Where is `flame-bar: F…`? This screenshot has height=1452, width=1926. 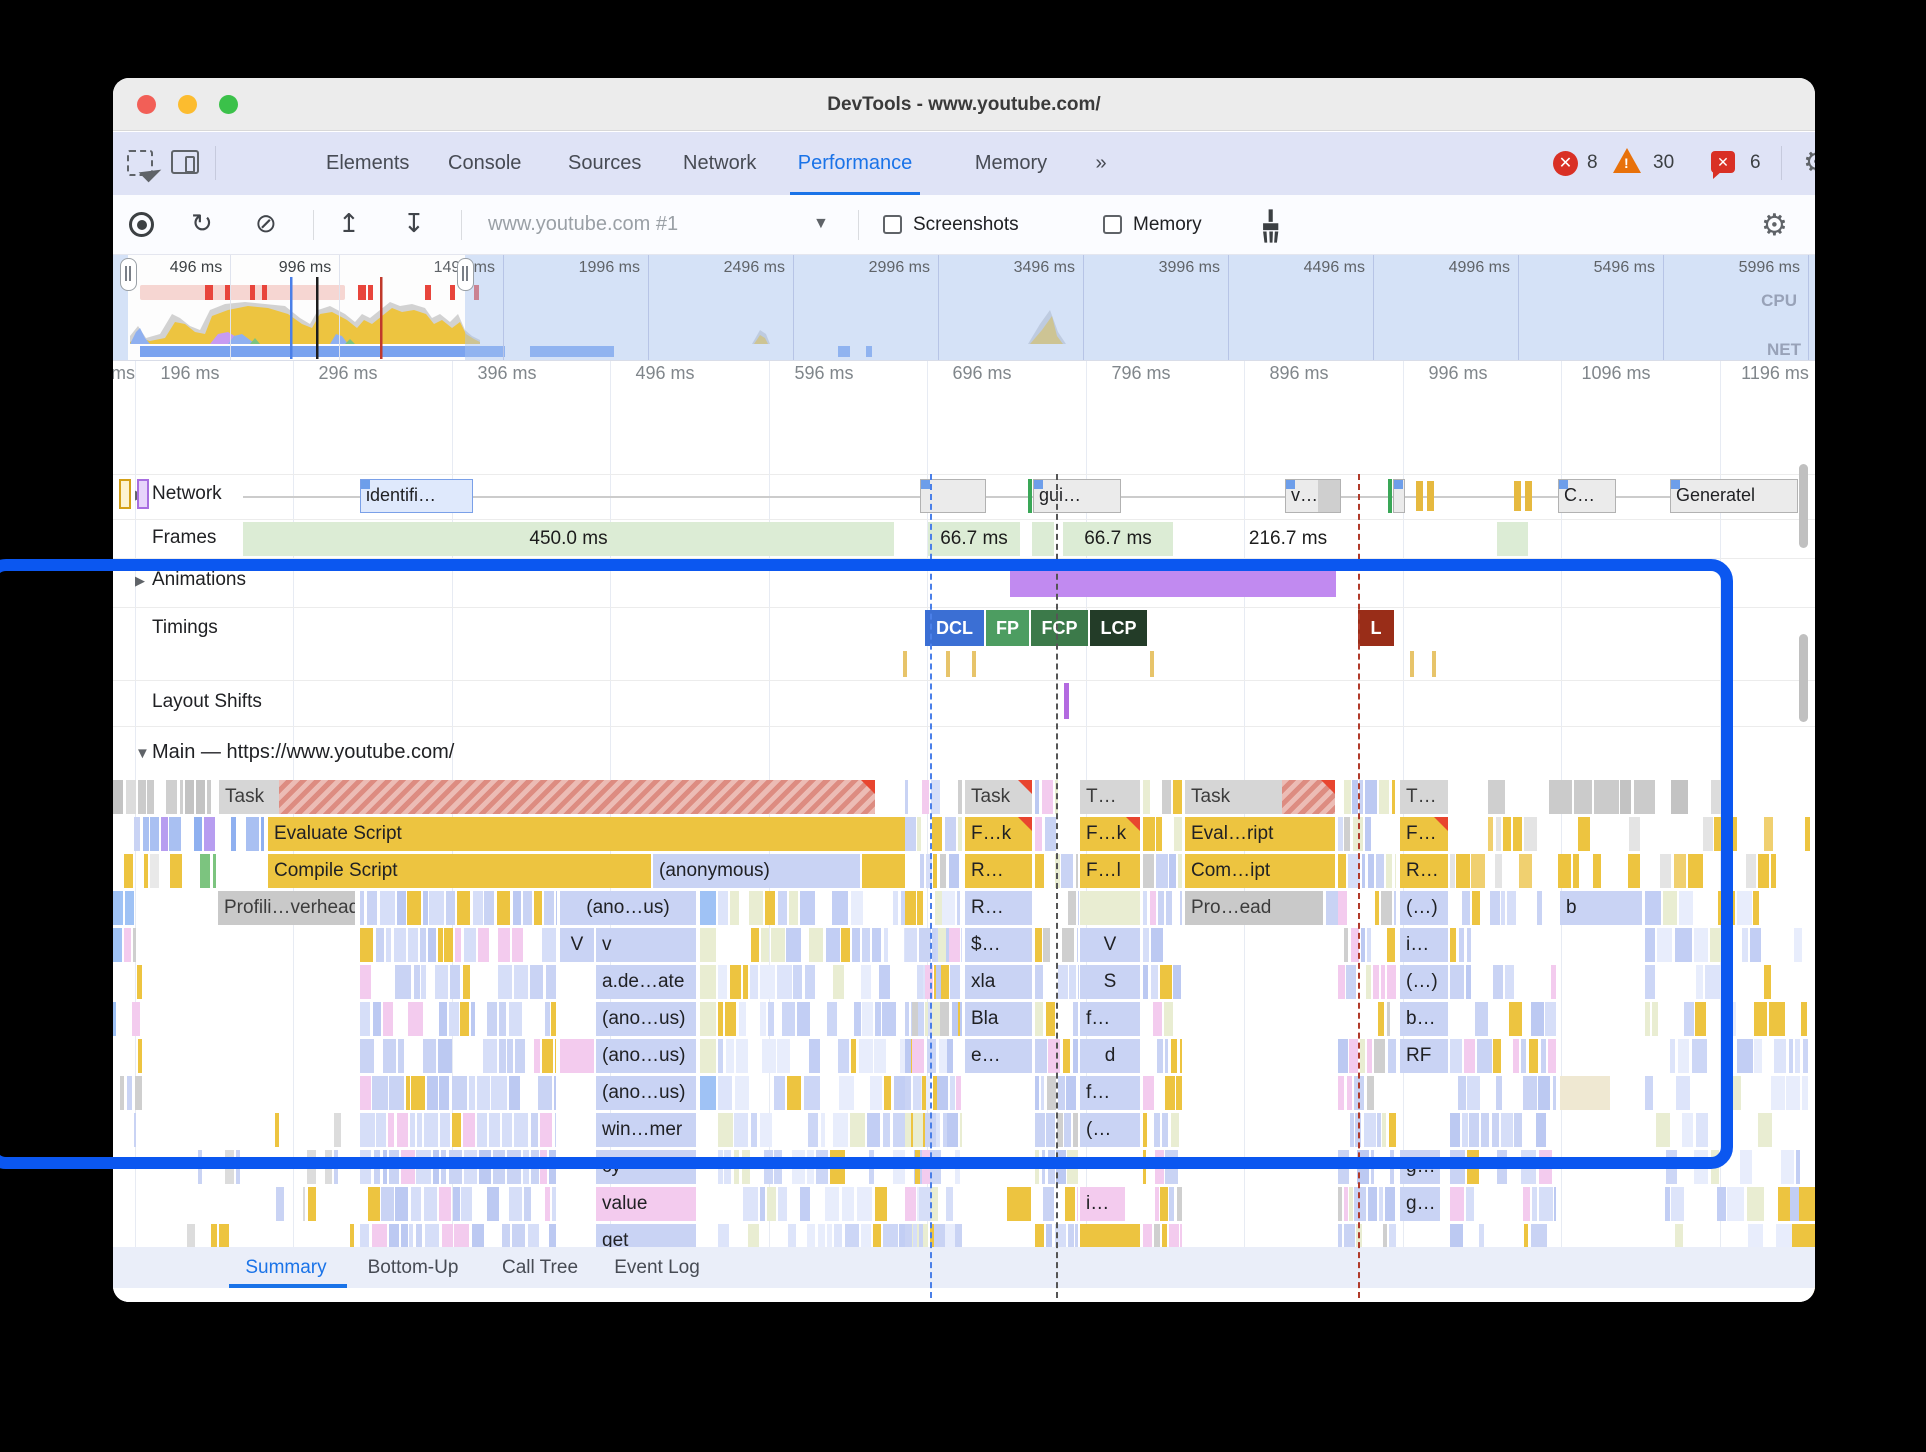 flame-bar: F… is located at coordinates (1424, 834).